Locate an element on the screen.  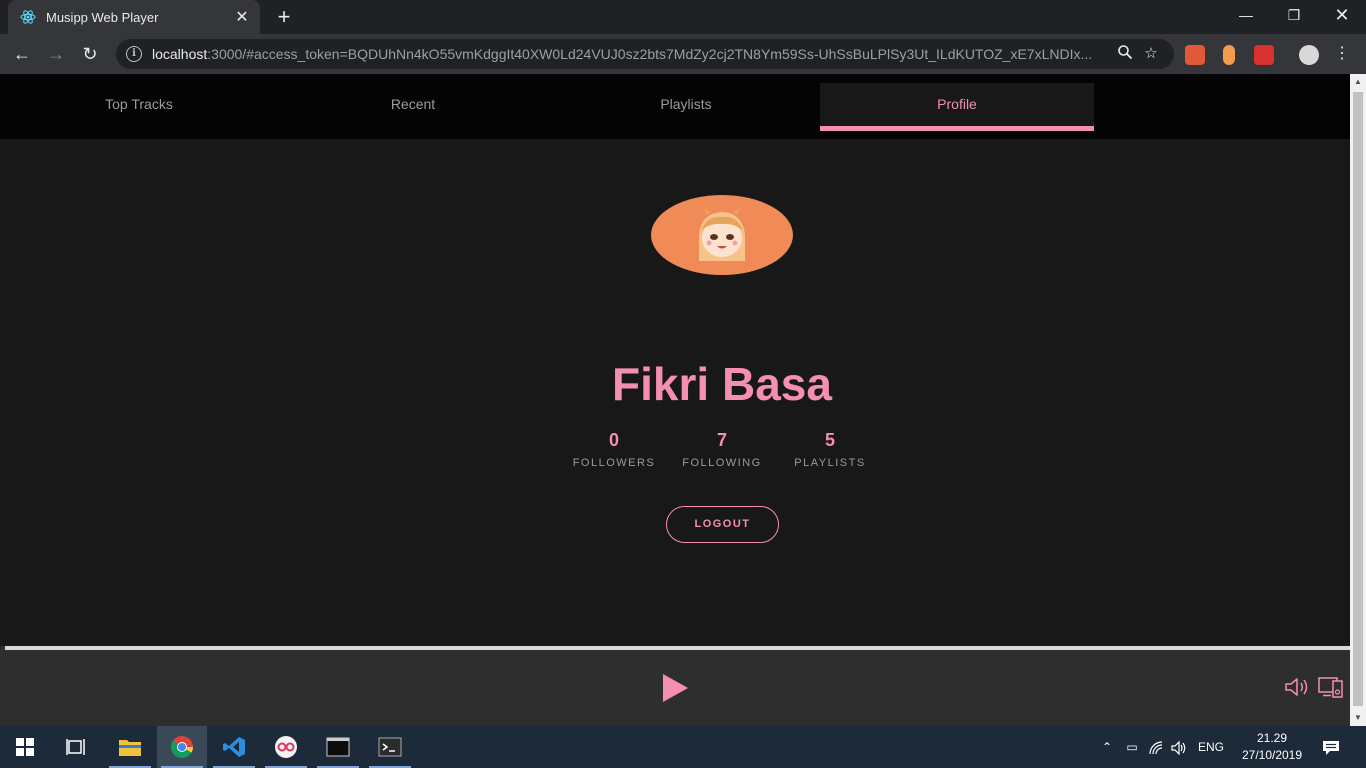
stat-label: FOLLOWING is located at coordinates (722, 463).